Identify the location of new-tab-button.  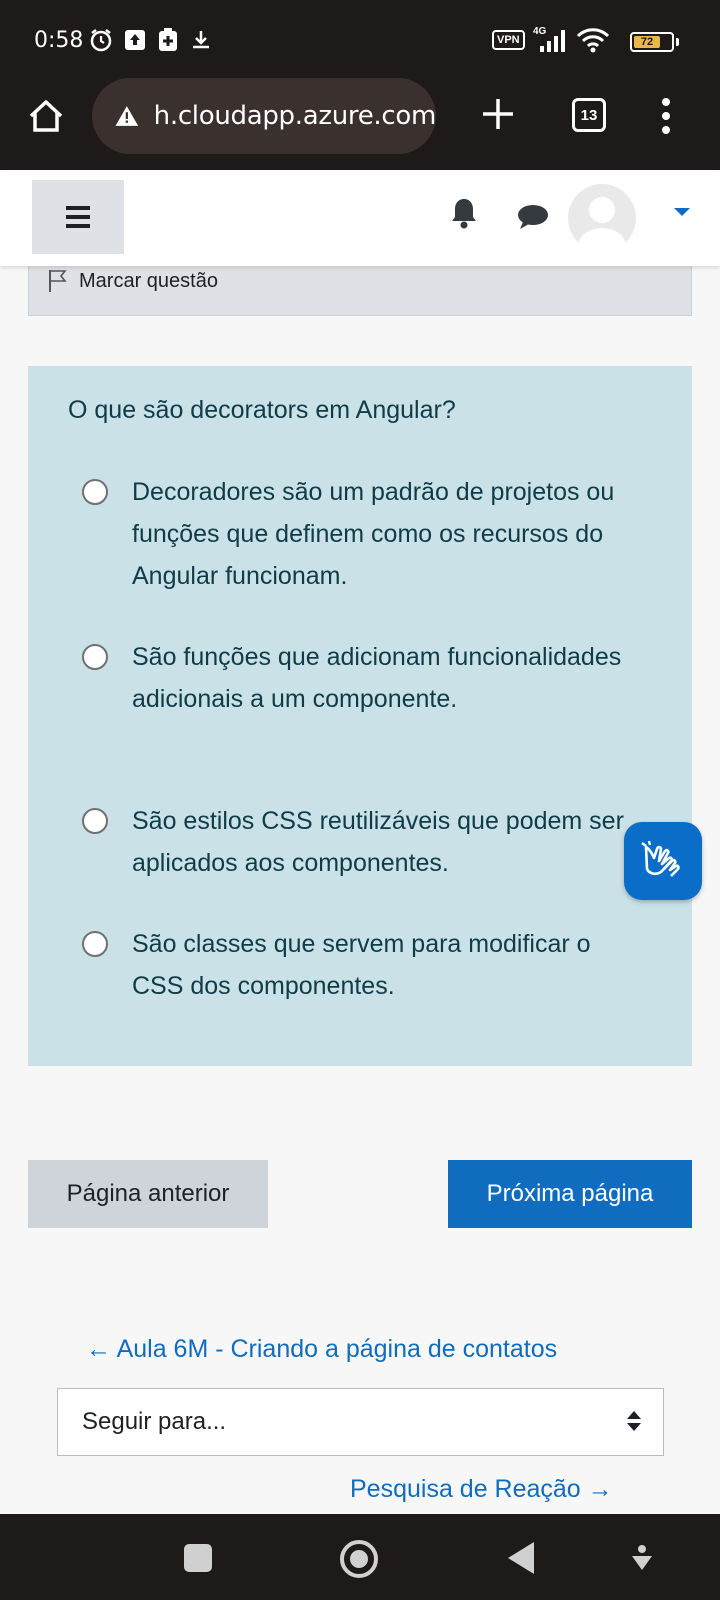
(498, 114).